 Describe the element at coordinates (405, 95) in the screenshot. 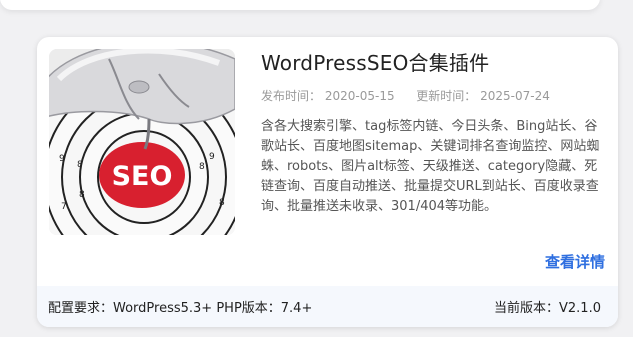

I see `plugin-meta: 发布时间： 2020-05-15 更新时间： 2025-07-24` at that location.